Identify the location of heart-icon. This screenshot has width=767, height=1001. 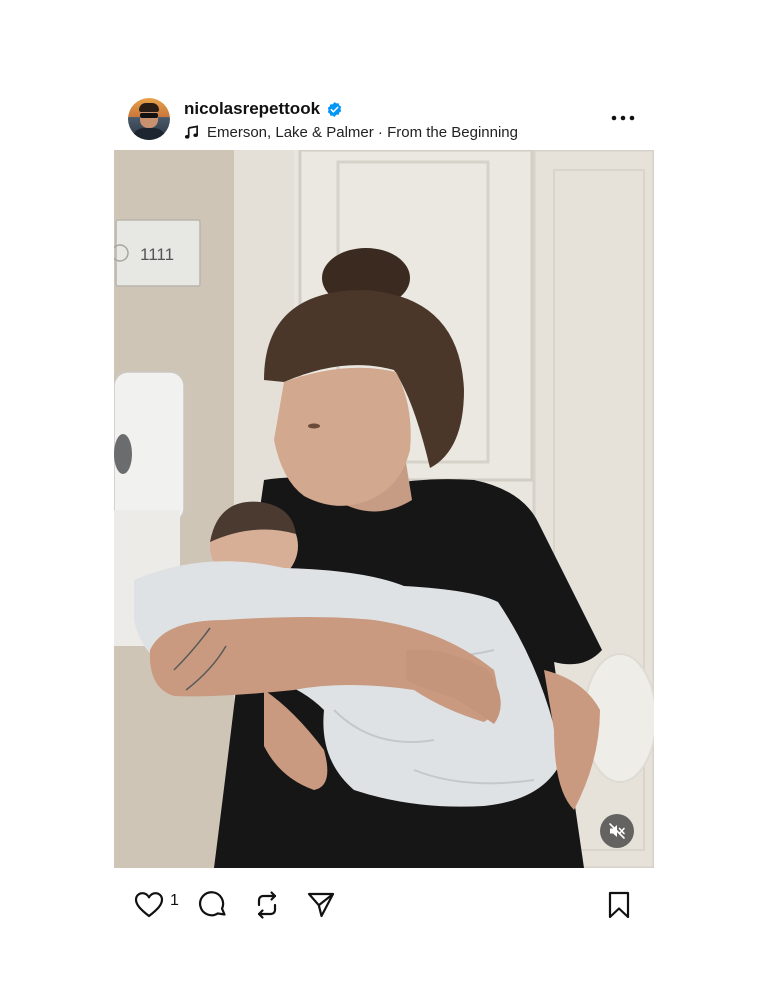
(149, 905).